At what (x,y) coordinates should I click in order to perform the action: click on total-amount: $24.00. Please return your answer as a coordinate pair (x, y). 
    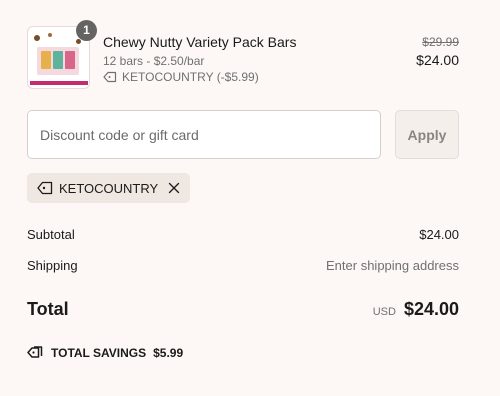
    Looking at the image, I should click on (431, 309).